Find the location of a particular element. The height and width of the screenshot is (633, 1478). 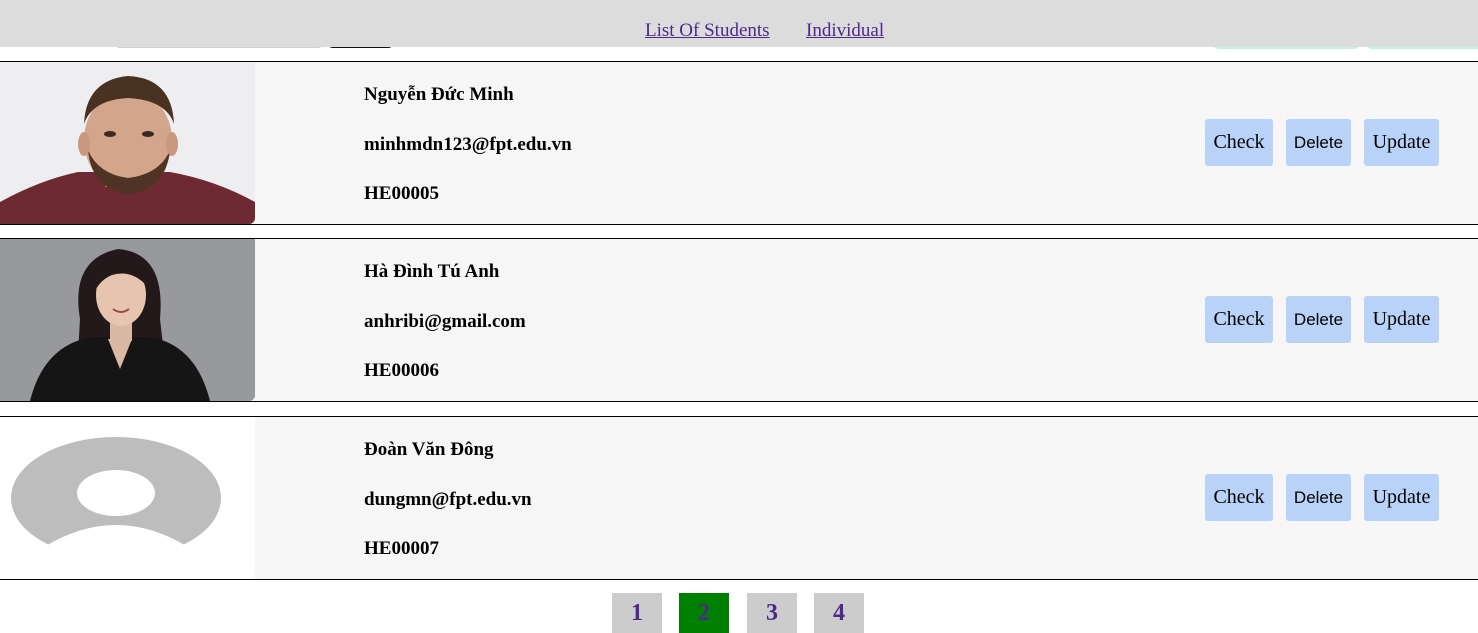

page-4-button: 4 is located at coordinates (839, 613).